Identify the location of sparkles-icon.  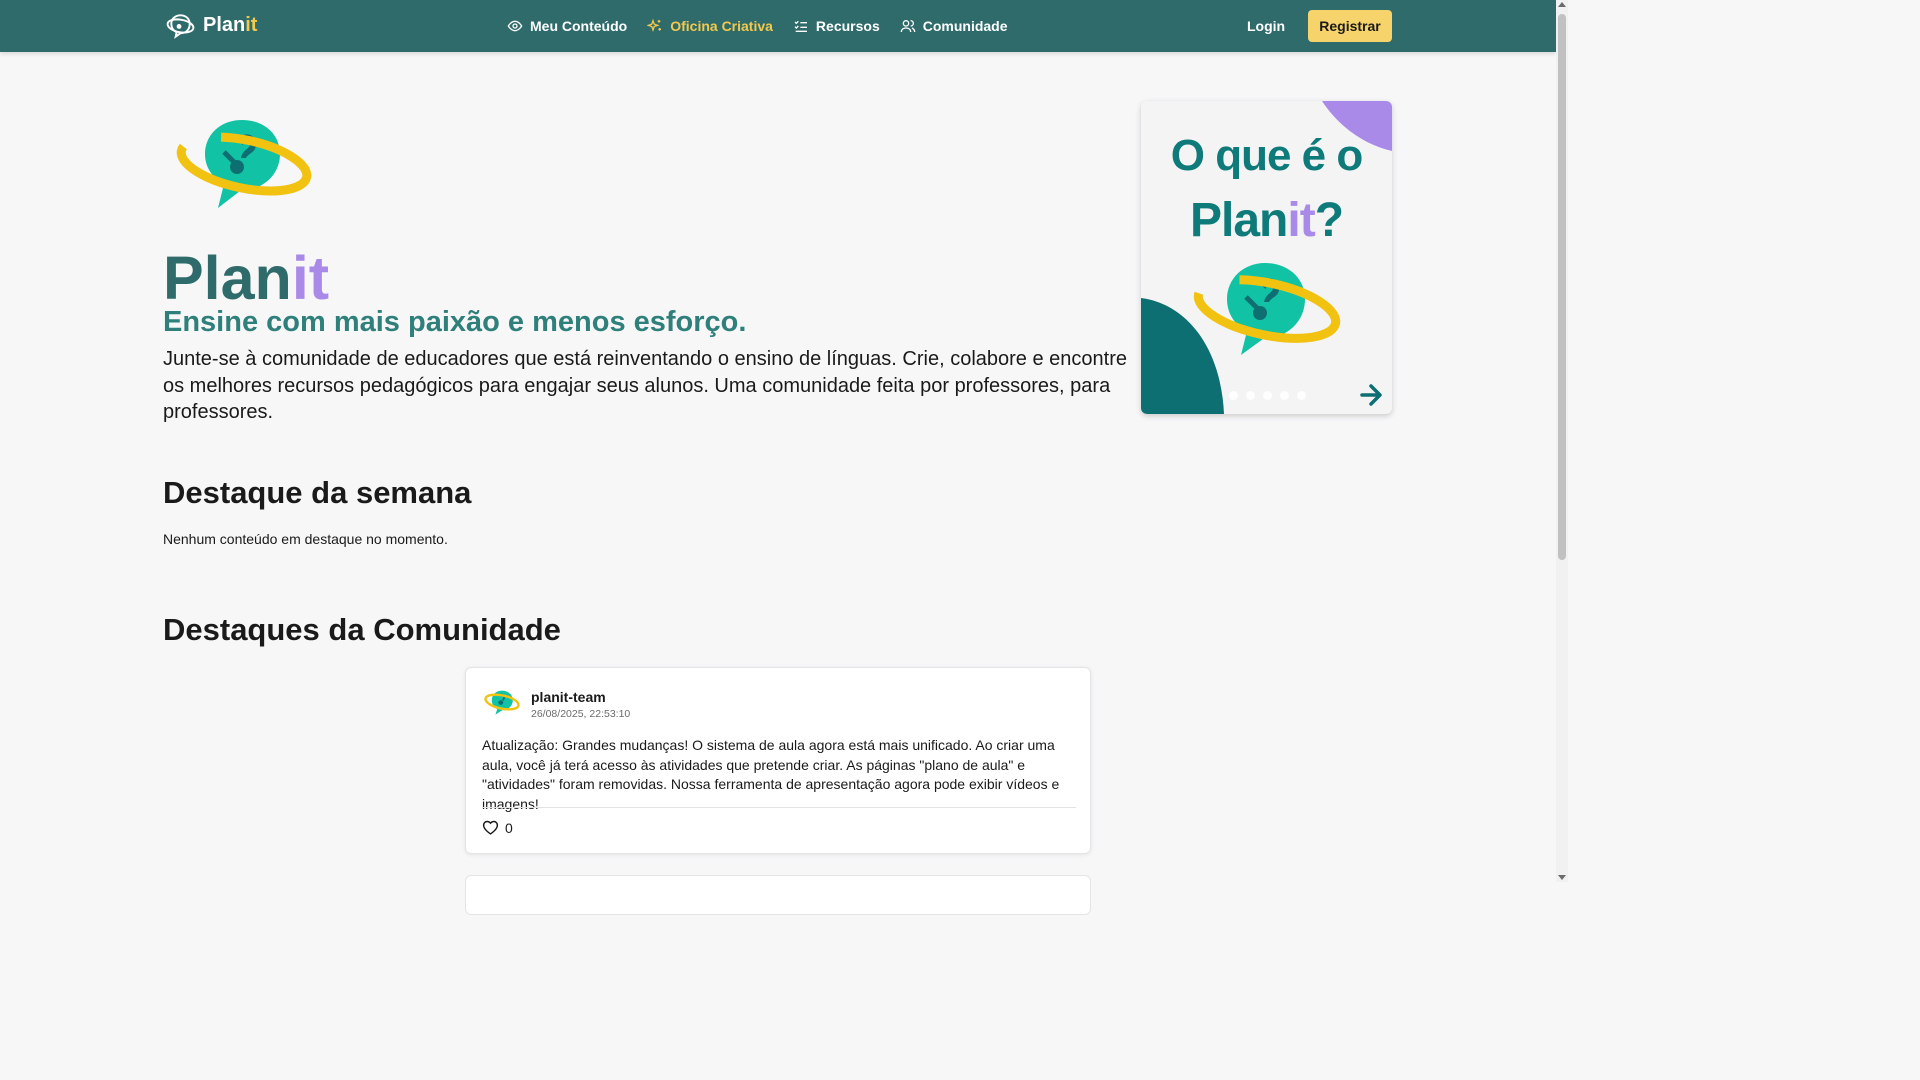
(654, 25).